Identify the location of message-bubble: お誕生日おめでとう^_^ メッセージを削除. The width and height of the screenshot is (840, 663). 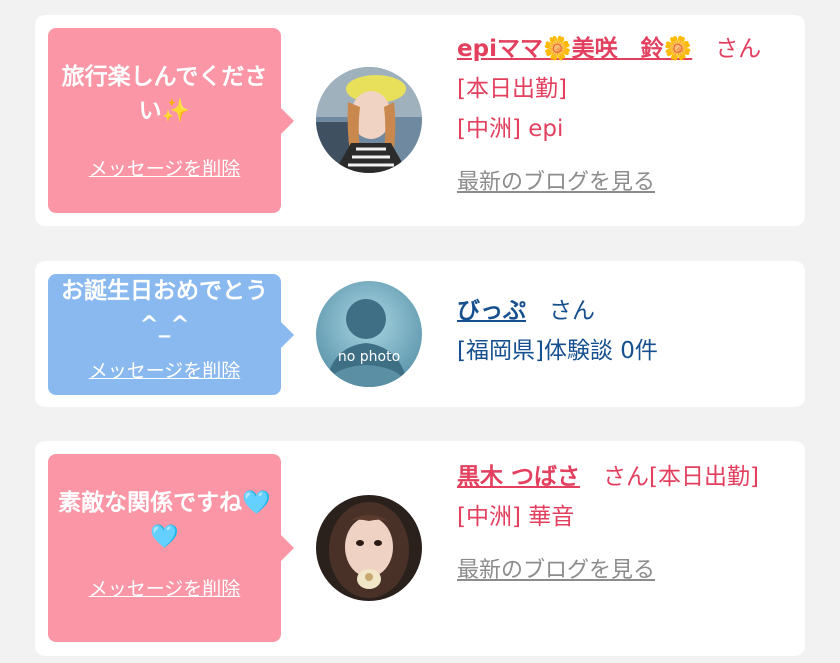
(171, 334).